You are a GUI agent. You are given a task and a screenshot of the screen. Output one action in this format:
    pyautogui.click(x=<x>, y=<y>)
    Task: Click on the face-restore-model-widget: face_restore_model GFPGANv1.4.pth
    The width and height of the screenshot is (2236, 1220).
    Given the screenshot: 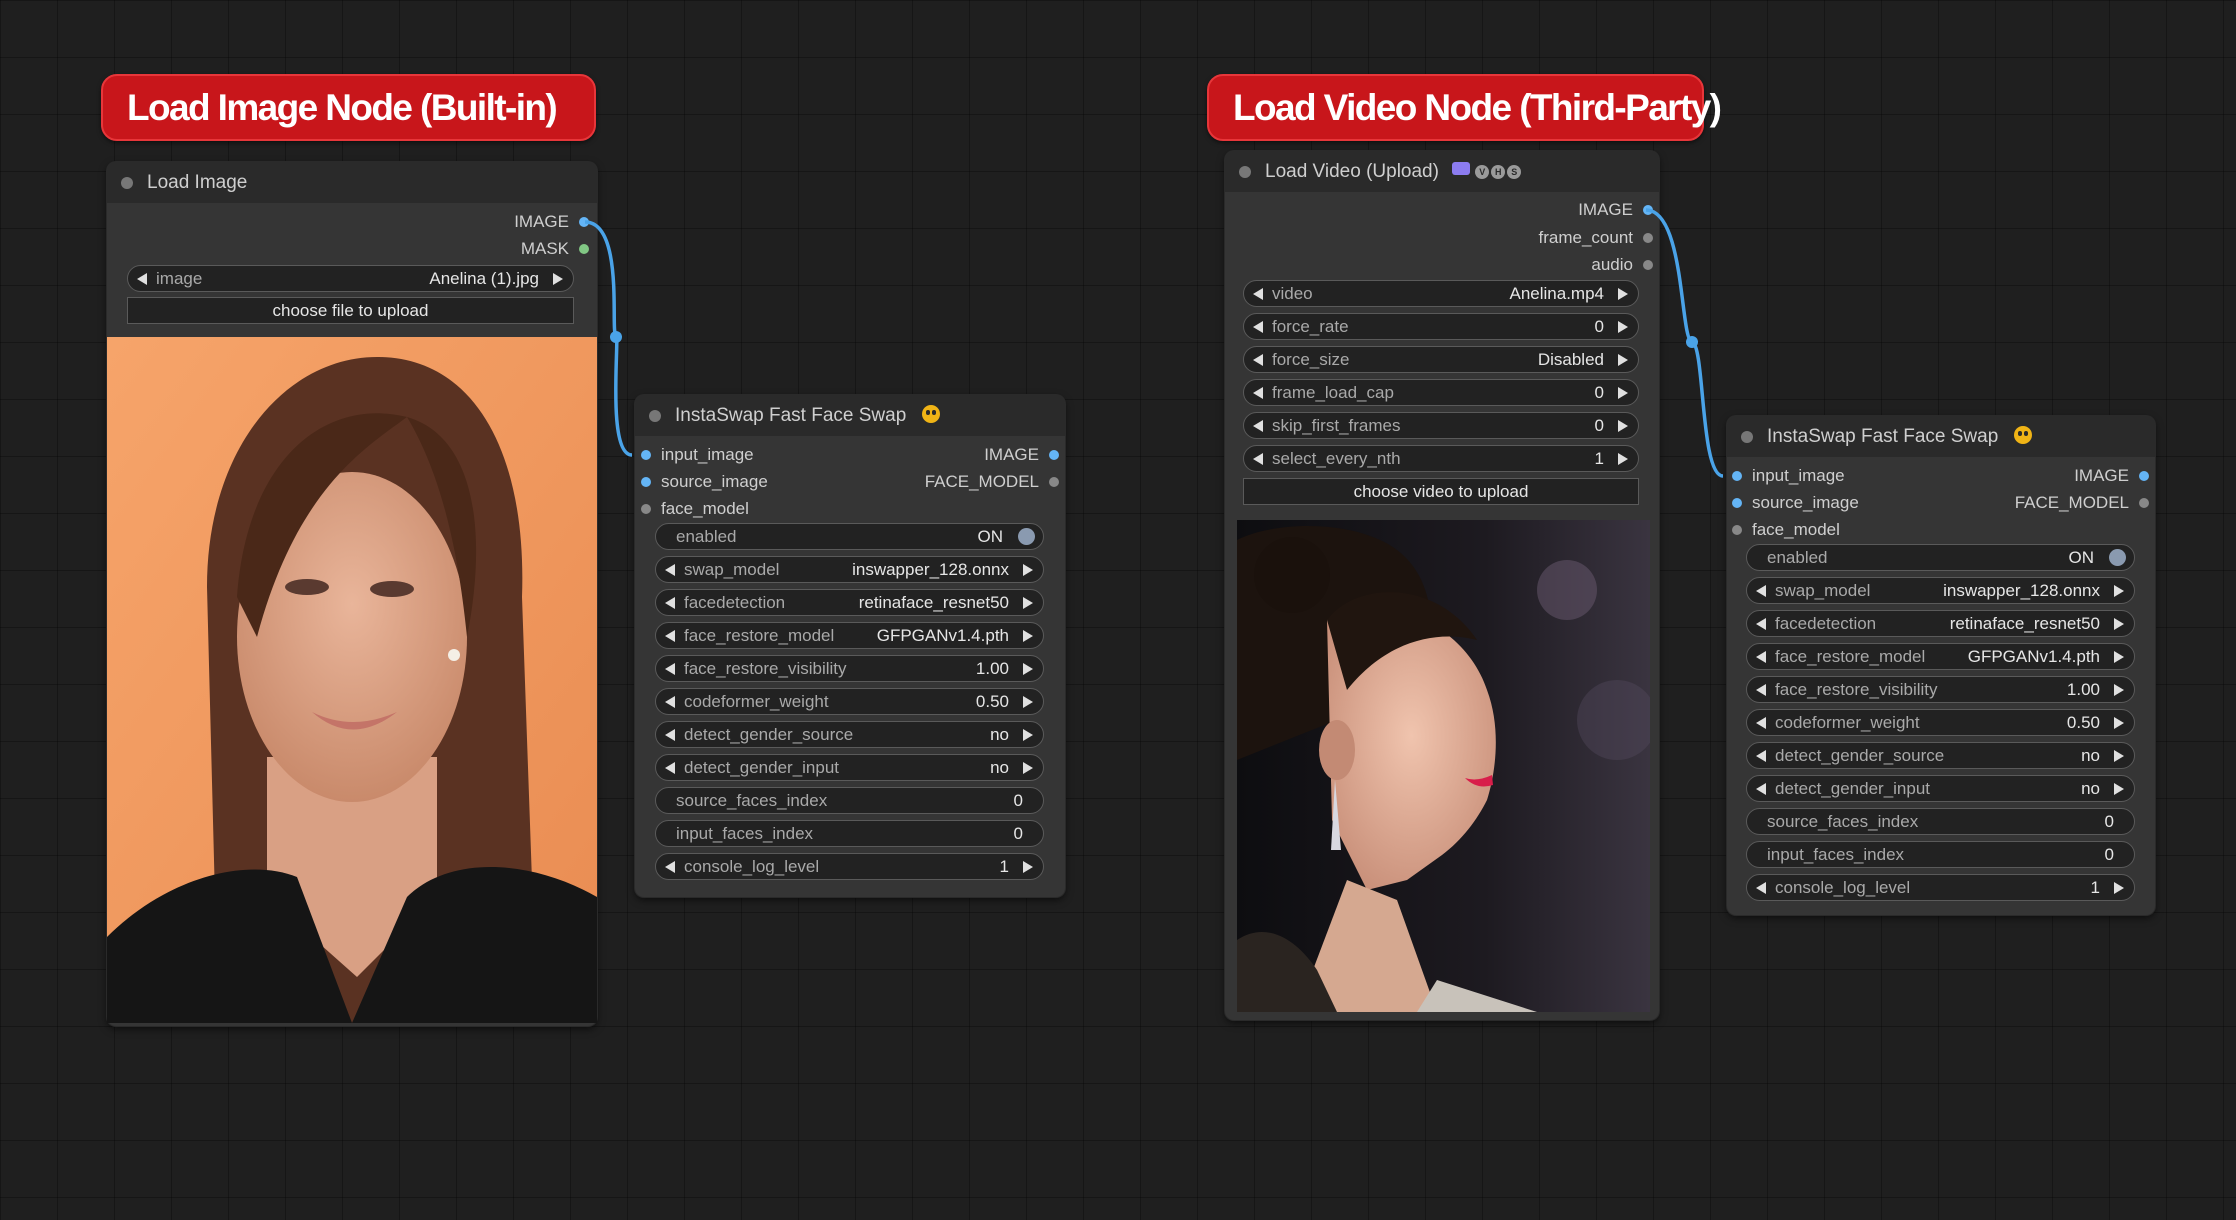 What is the action you would take?
    pyautogui.click(x=849, y=635)
    